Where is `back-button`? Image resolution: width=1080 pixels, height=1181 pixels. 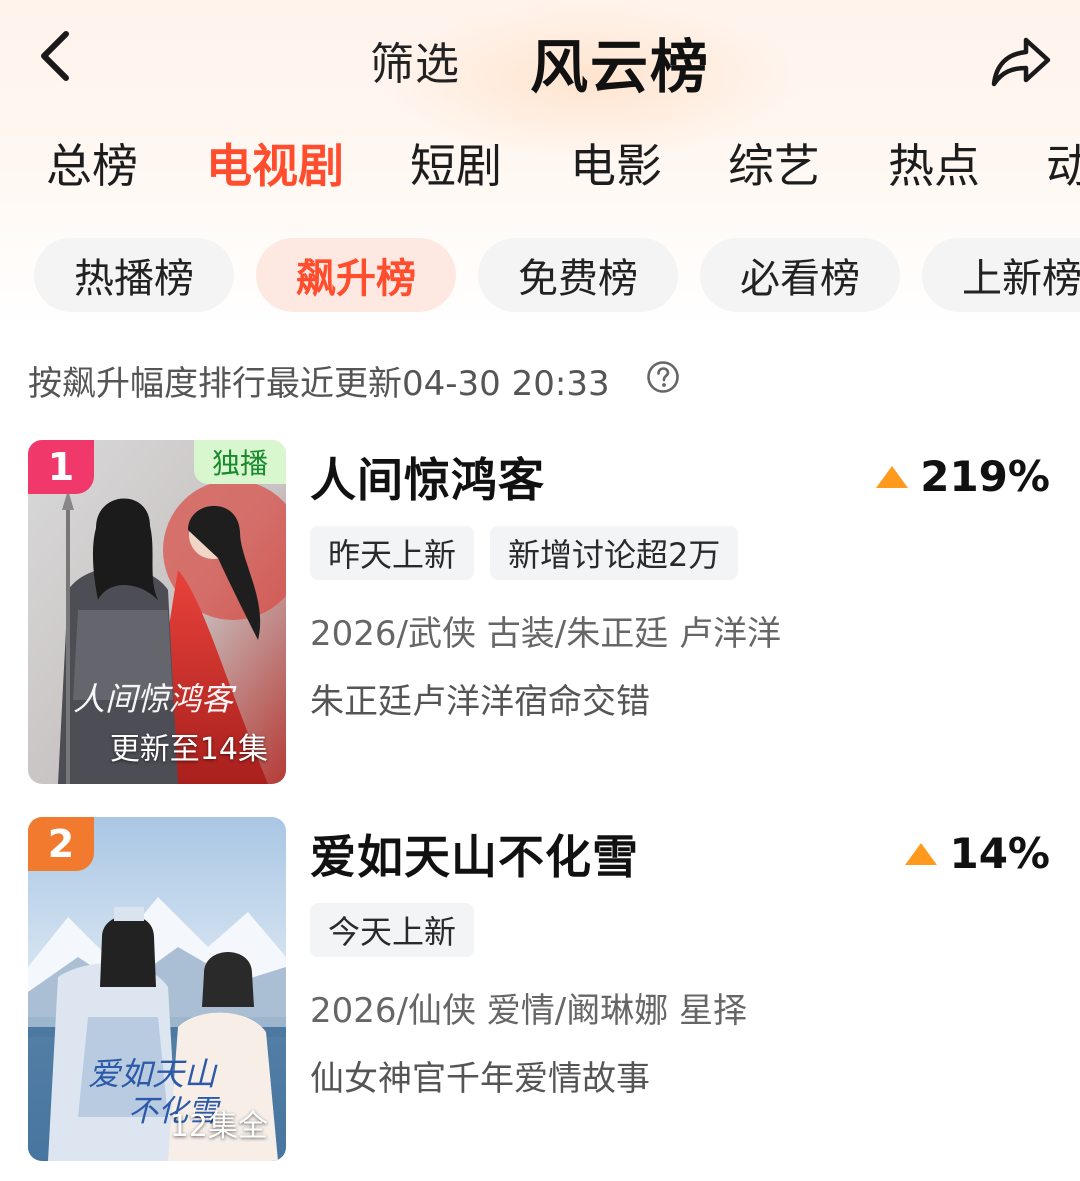 back-button is located at coordinates (58, 56).